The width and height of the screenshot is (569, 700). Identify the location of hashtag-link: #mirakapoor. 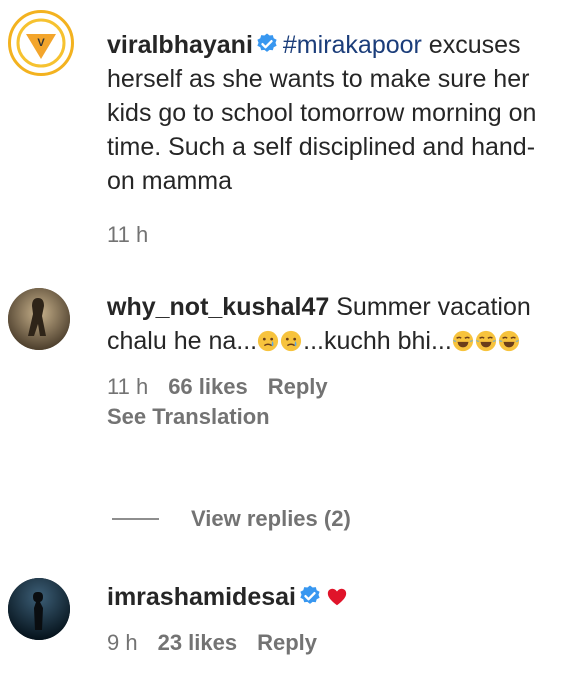
(352, 45).